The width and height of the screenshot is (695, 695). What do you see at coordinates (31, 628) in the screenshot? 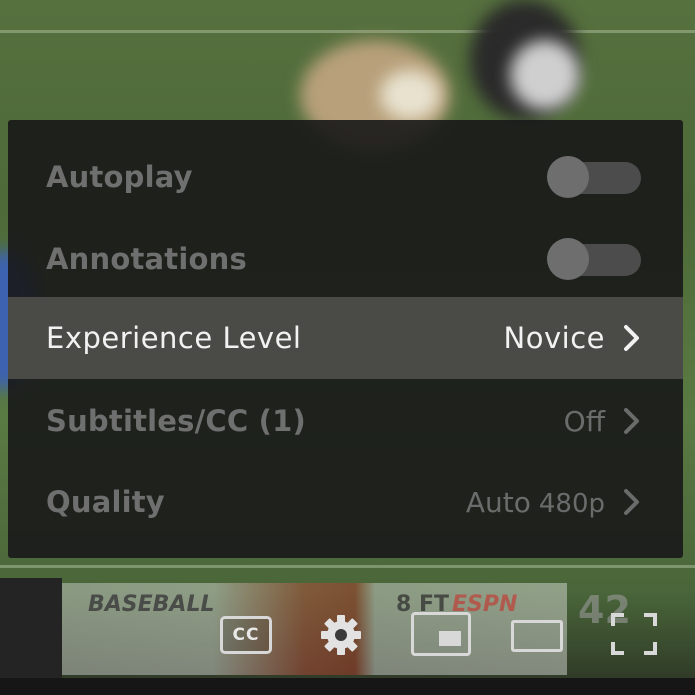
I see `controls-left-area` at bounding box center [31, 628].